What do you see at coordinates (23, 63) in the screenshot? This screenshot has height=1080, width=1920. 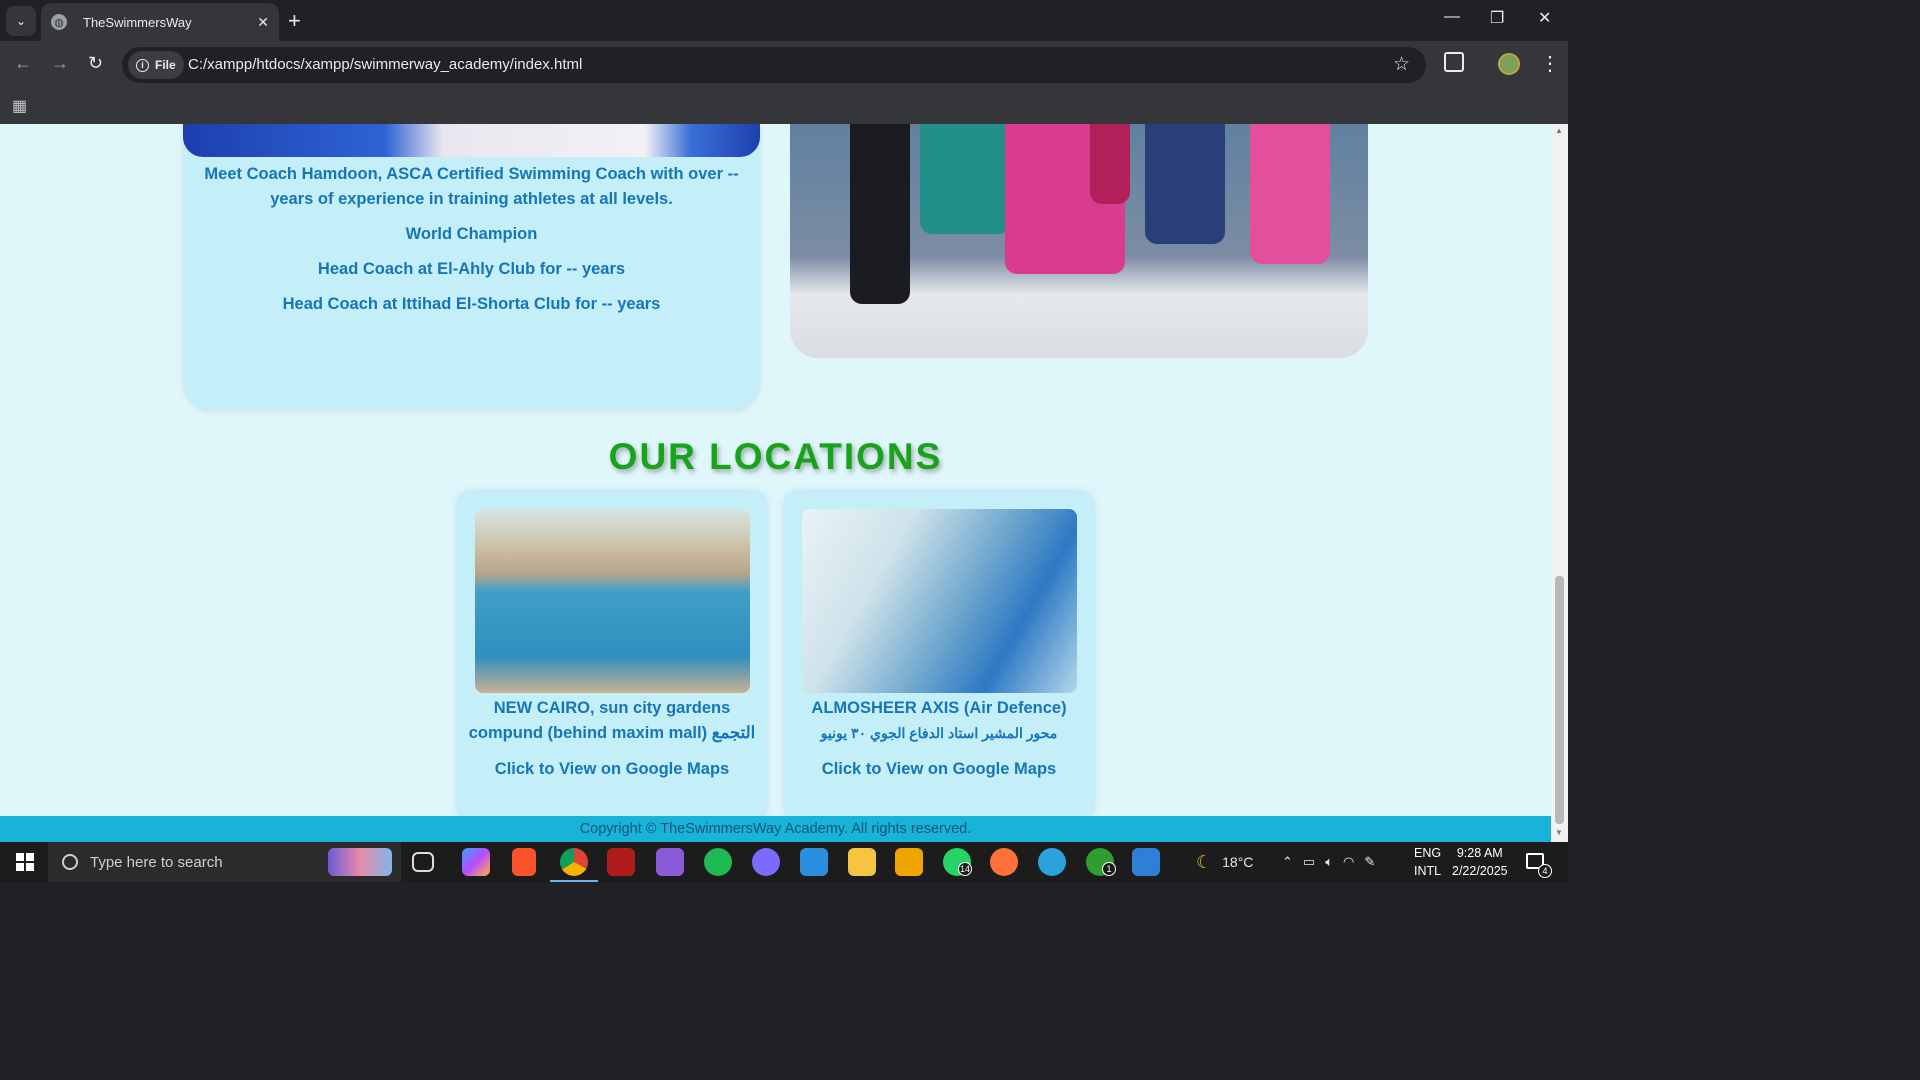 I see `back-arrow-icon: ←` at bounding box center [23, 63].